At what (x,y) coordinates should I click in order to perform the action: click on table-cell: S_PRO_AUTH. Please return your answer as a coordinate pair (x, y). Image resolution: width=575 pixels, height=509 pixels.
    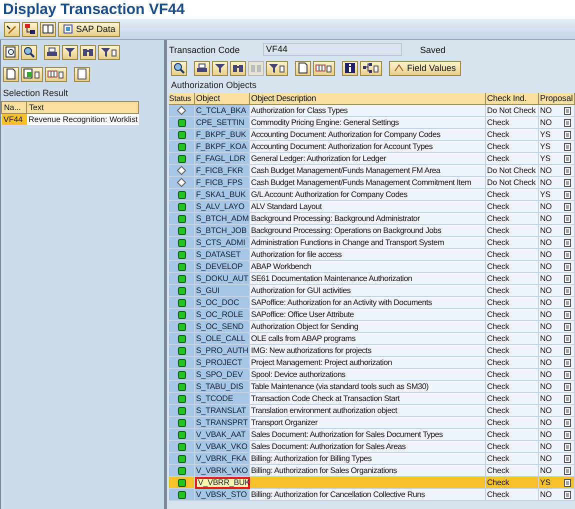
    Looking at the image, I should click on (222, 351).